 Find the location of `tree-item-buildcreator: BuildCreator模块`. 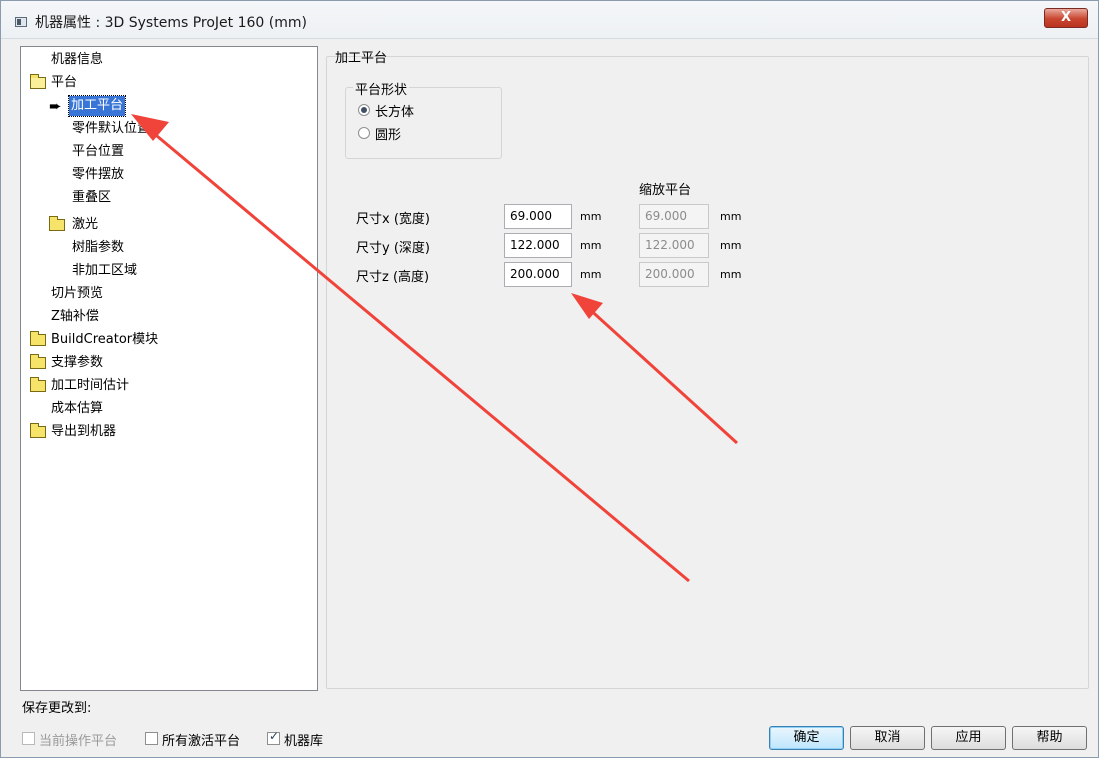

tree-item-buildcreator: BuildCreator模块 is located at coordinates (104, 340).